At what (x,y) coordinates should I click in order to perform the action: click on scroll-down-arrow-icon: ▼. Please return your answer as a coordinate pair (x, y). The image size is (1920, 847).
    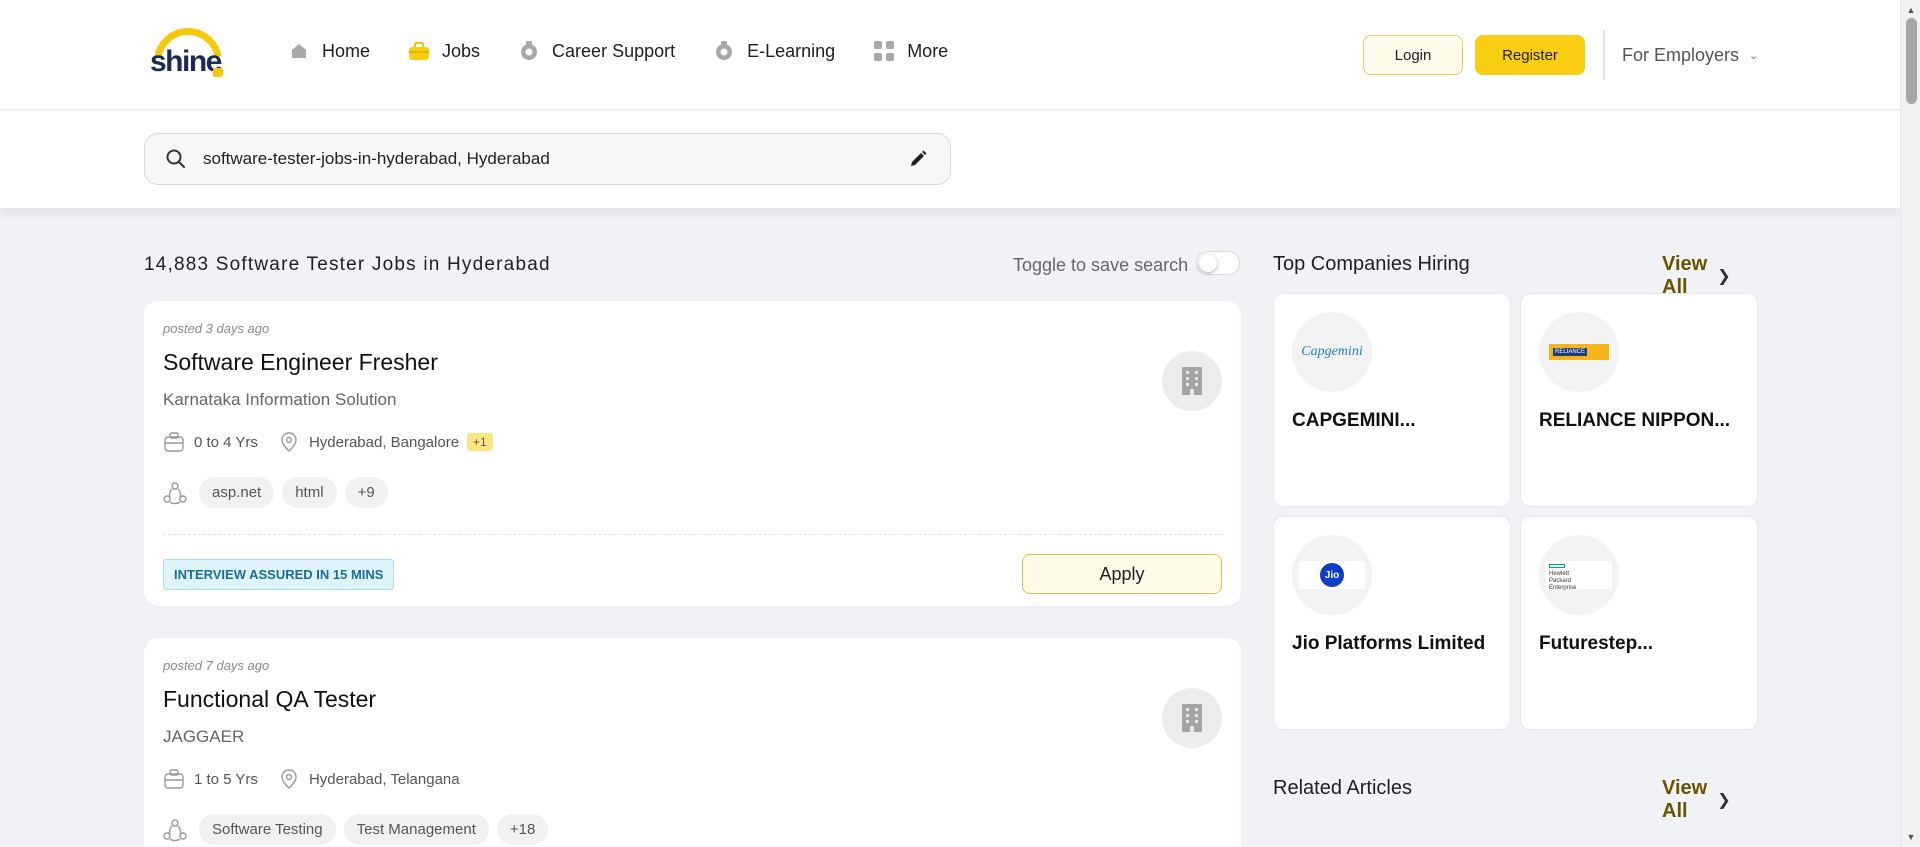
    Looking at the image, I should click on (1910, 837).